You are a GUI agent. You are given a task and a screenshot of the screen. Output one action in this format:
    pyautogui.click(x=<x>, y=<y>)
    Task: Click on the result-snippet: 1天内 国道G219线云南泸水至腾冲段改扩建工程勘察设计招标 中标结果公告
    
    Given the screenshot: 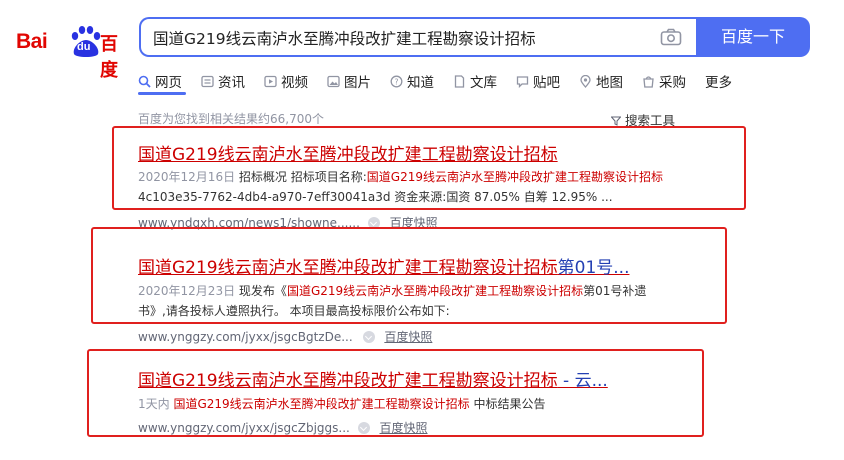 What is the action you would take?
    pyautogui.click(x=342, y=403)
    